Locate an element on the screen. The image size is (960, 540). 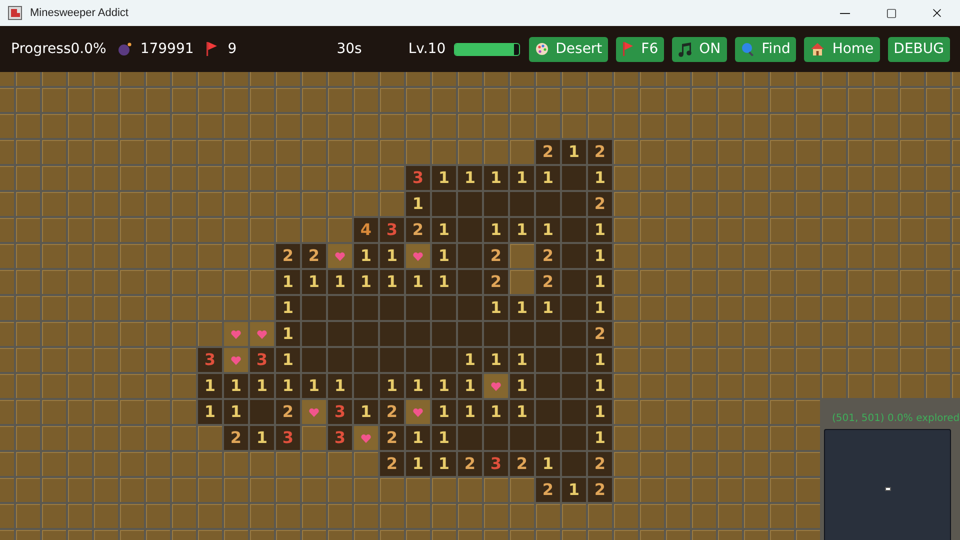
minimap is located at coordinates (887, 484).